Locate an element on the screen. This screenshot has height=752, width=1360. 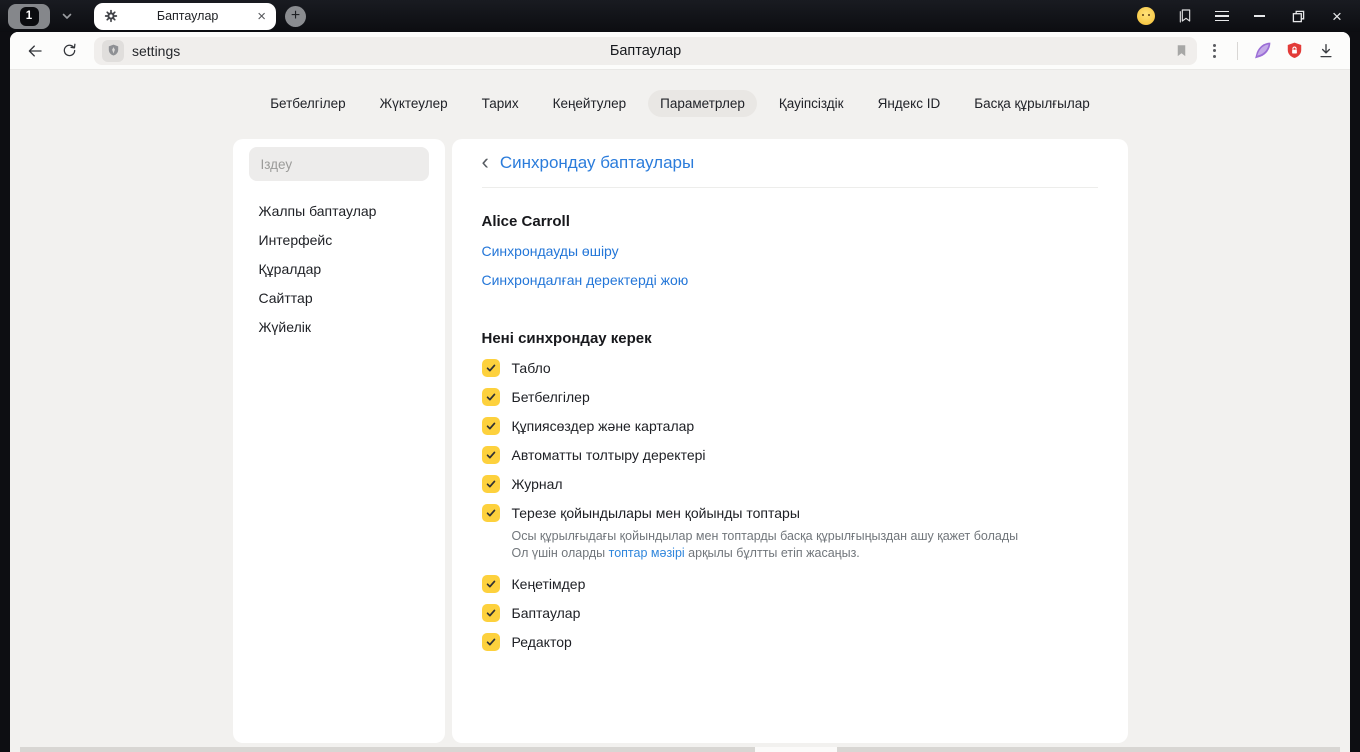
browser-toolbar: settings Баптаулар is located at coordinates (680, 51).